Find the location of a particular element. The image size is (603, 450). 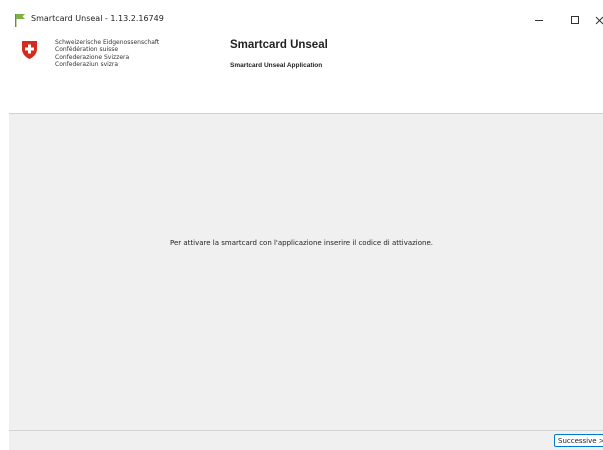

swiss-shield-icon is located at coordinates (29, 50).